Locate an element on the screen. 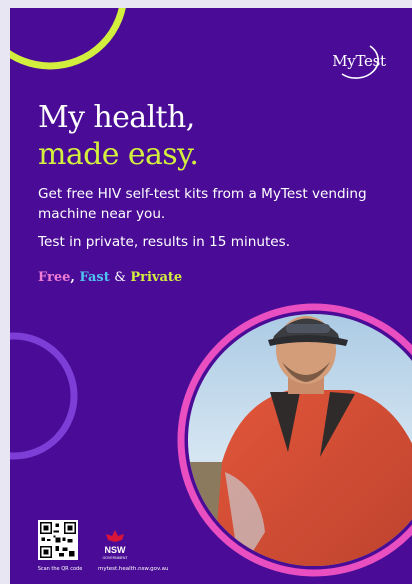 The width and height of the screenshot is (412, 584). tagline-comma: , is located at coordinates (72, 277).